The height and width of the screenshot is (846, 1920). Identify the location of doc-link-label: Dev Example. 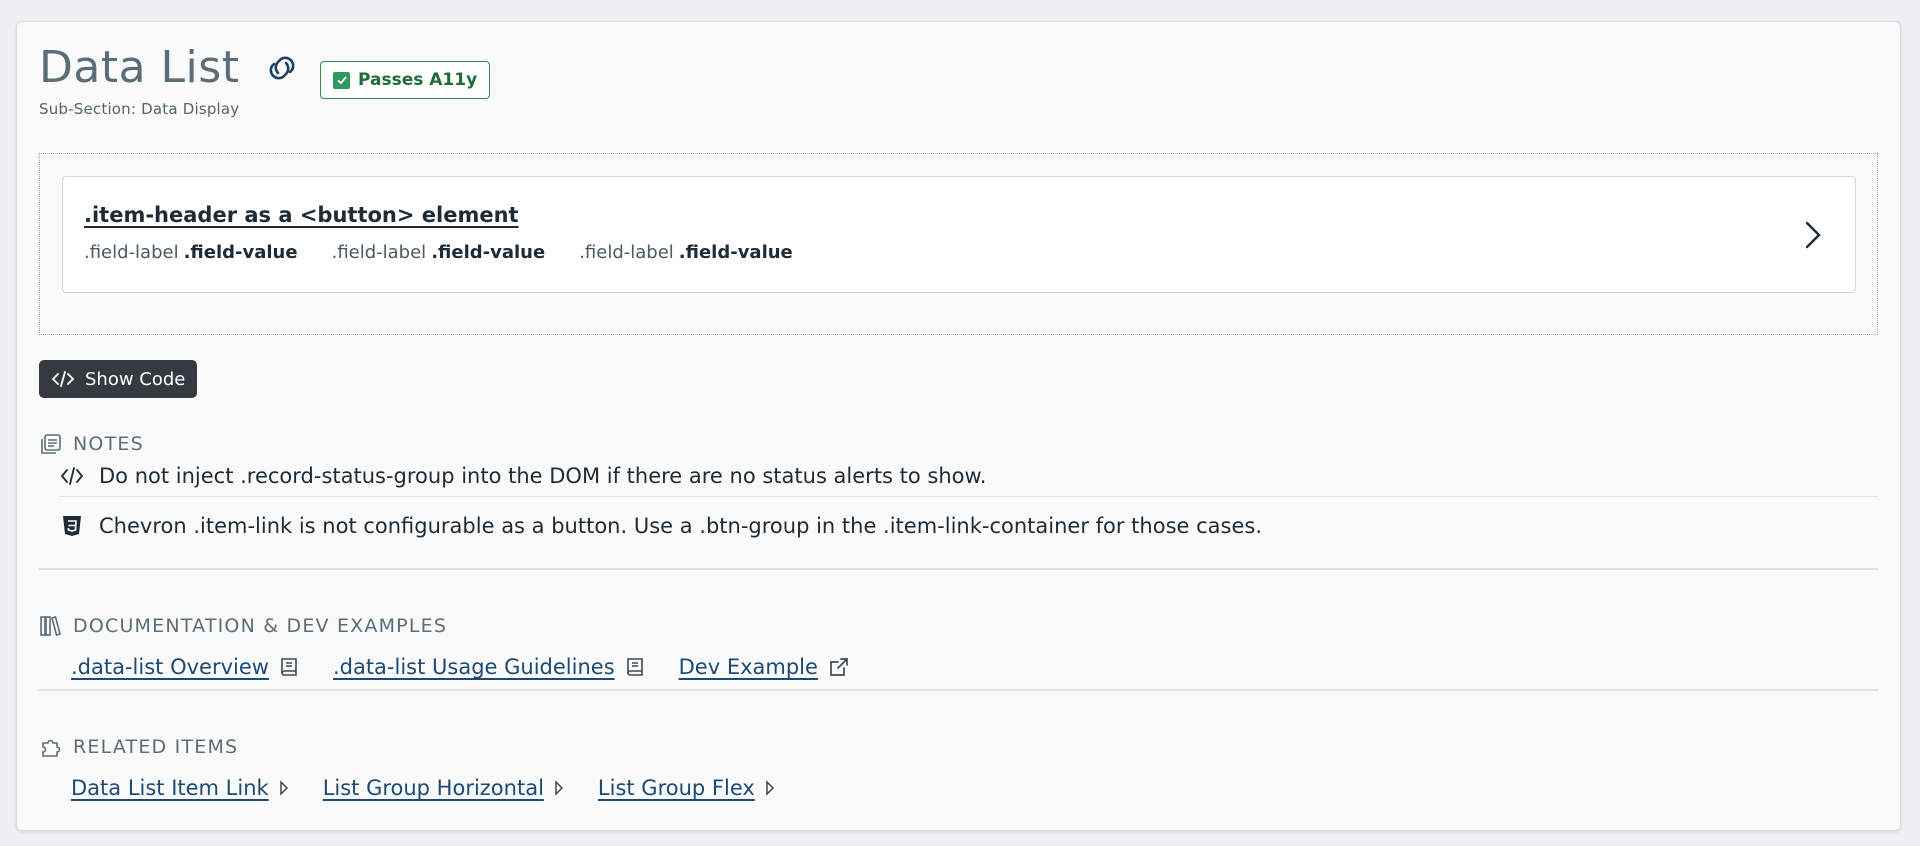
(748, 667).